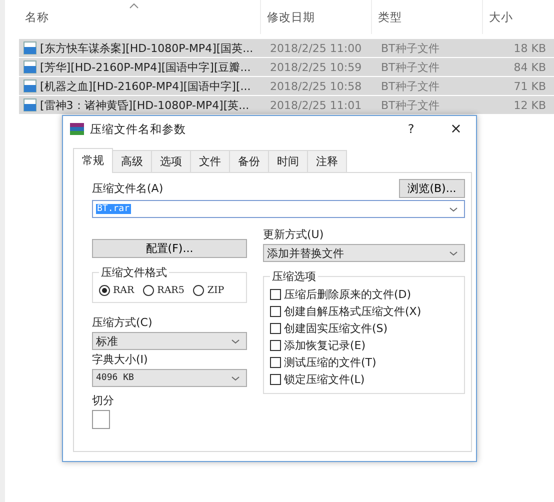  Describe the element at coordinates (364, 379) in the screenshot. I see `checkbox-option: 锁定压缩文件(L)` at that location.